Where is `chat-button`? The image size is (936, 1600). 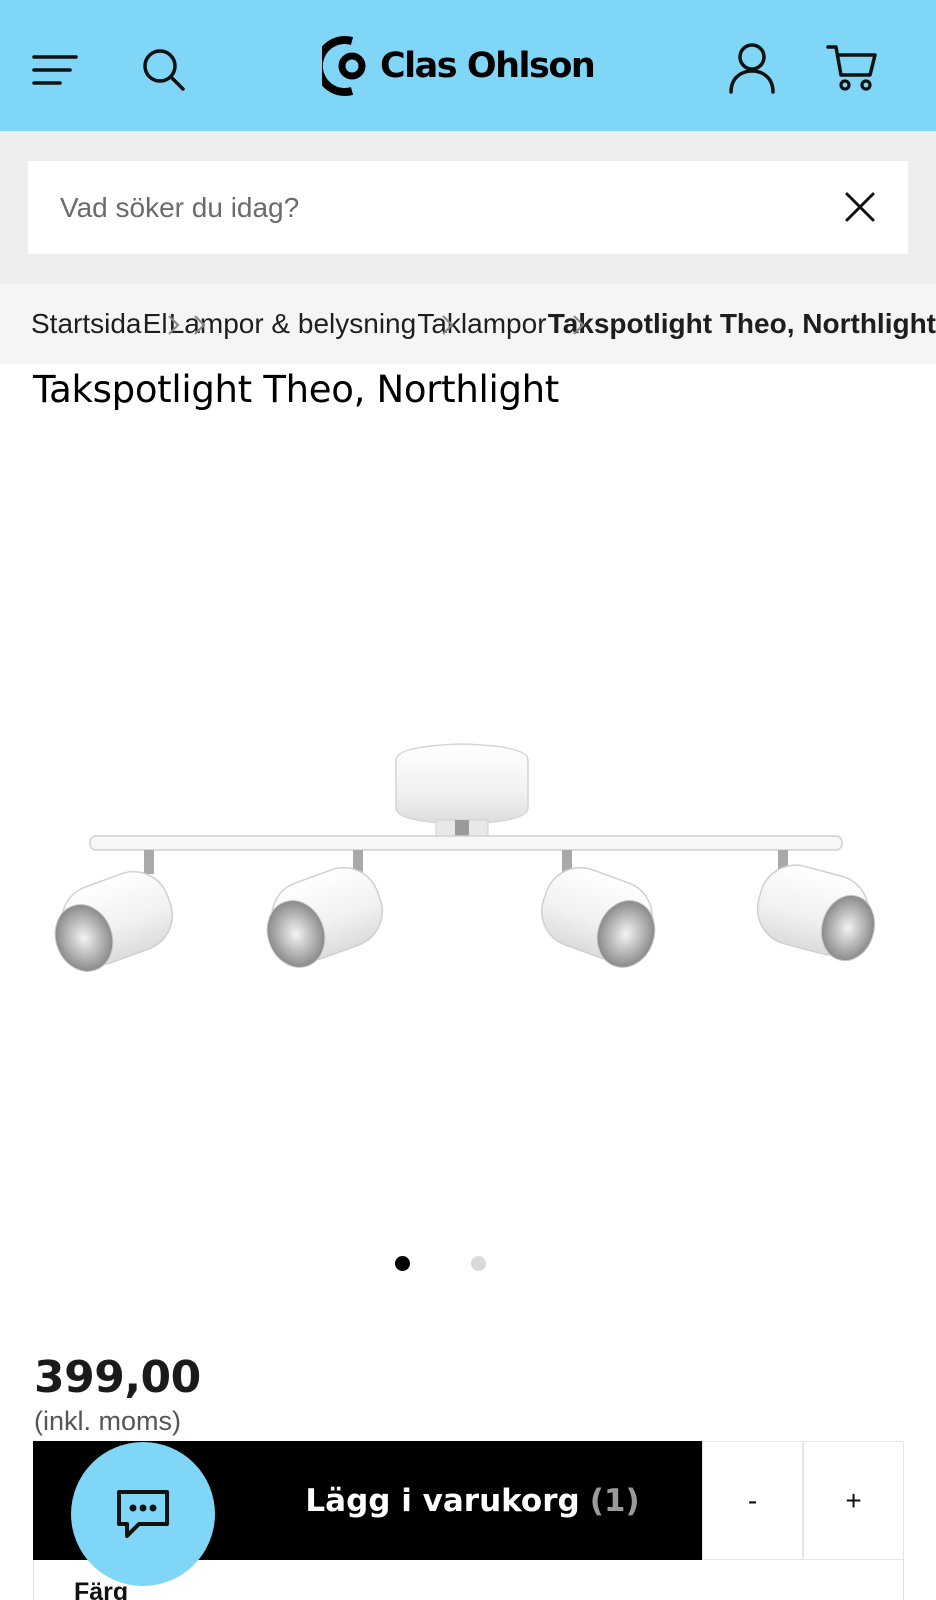 chat-button is located at coordinates (143, 1514).